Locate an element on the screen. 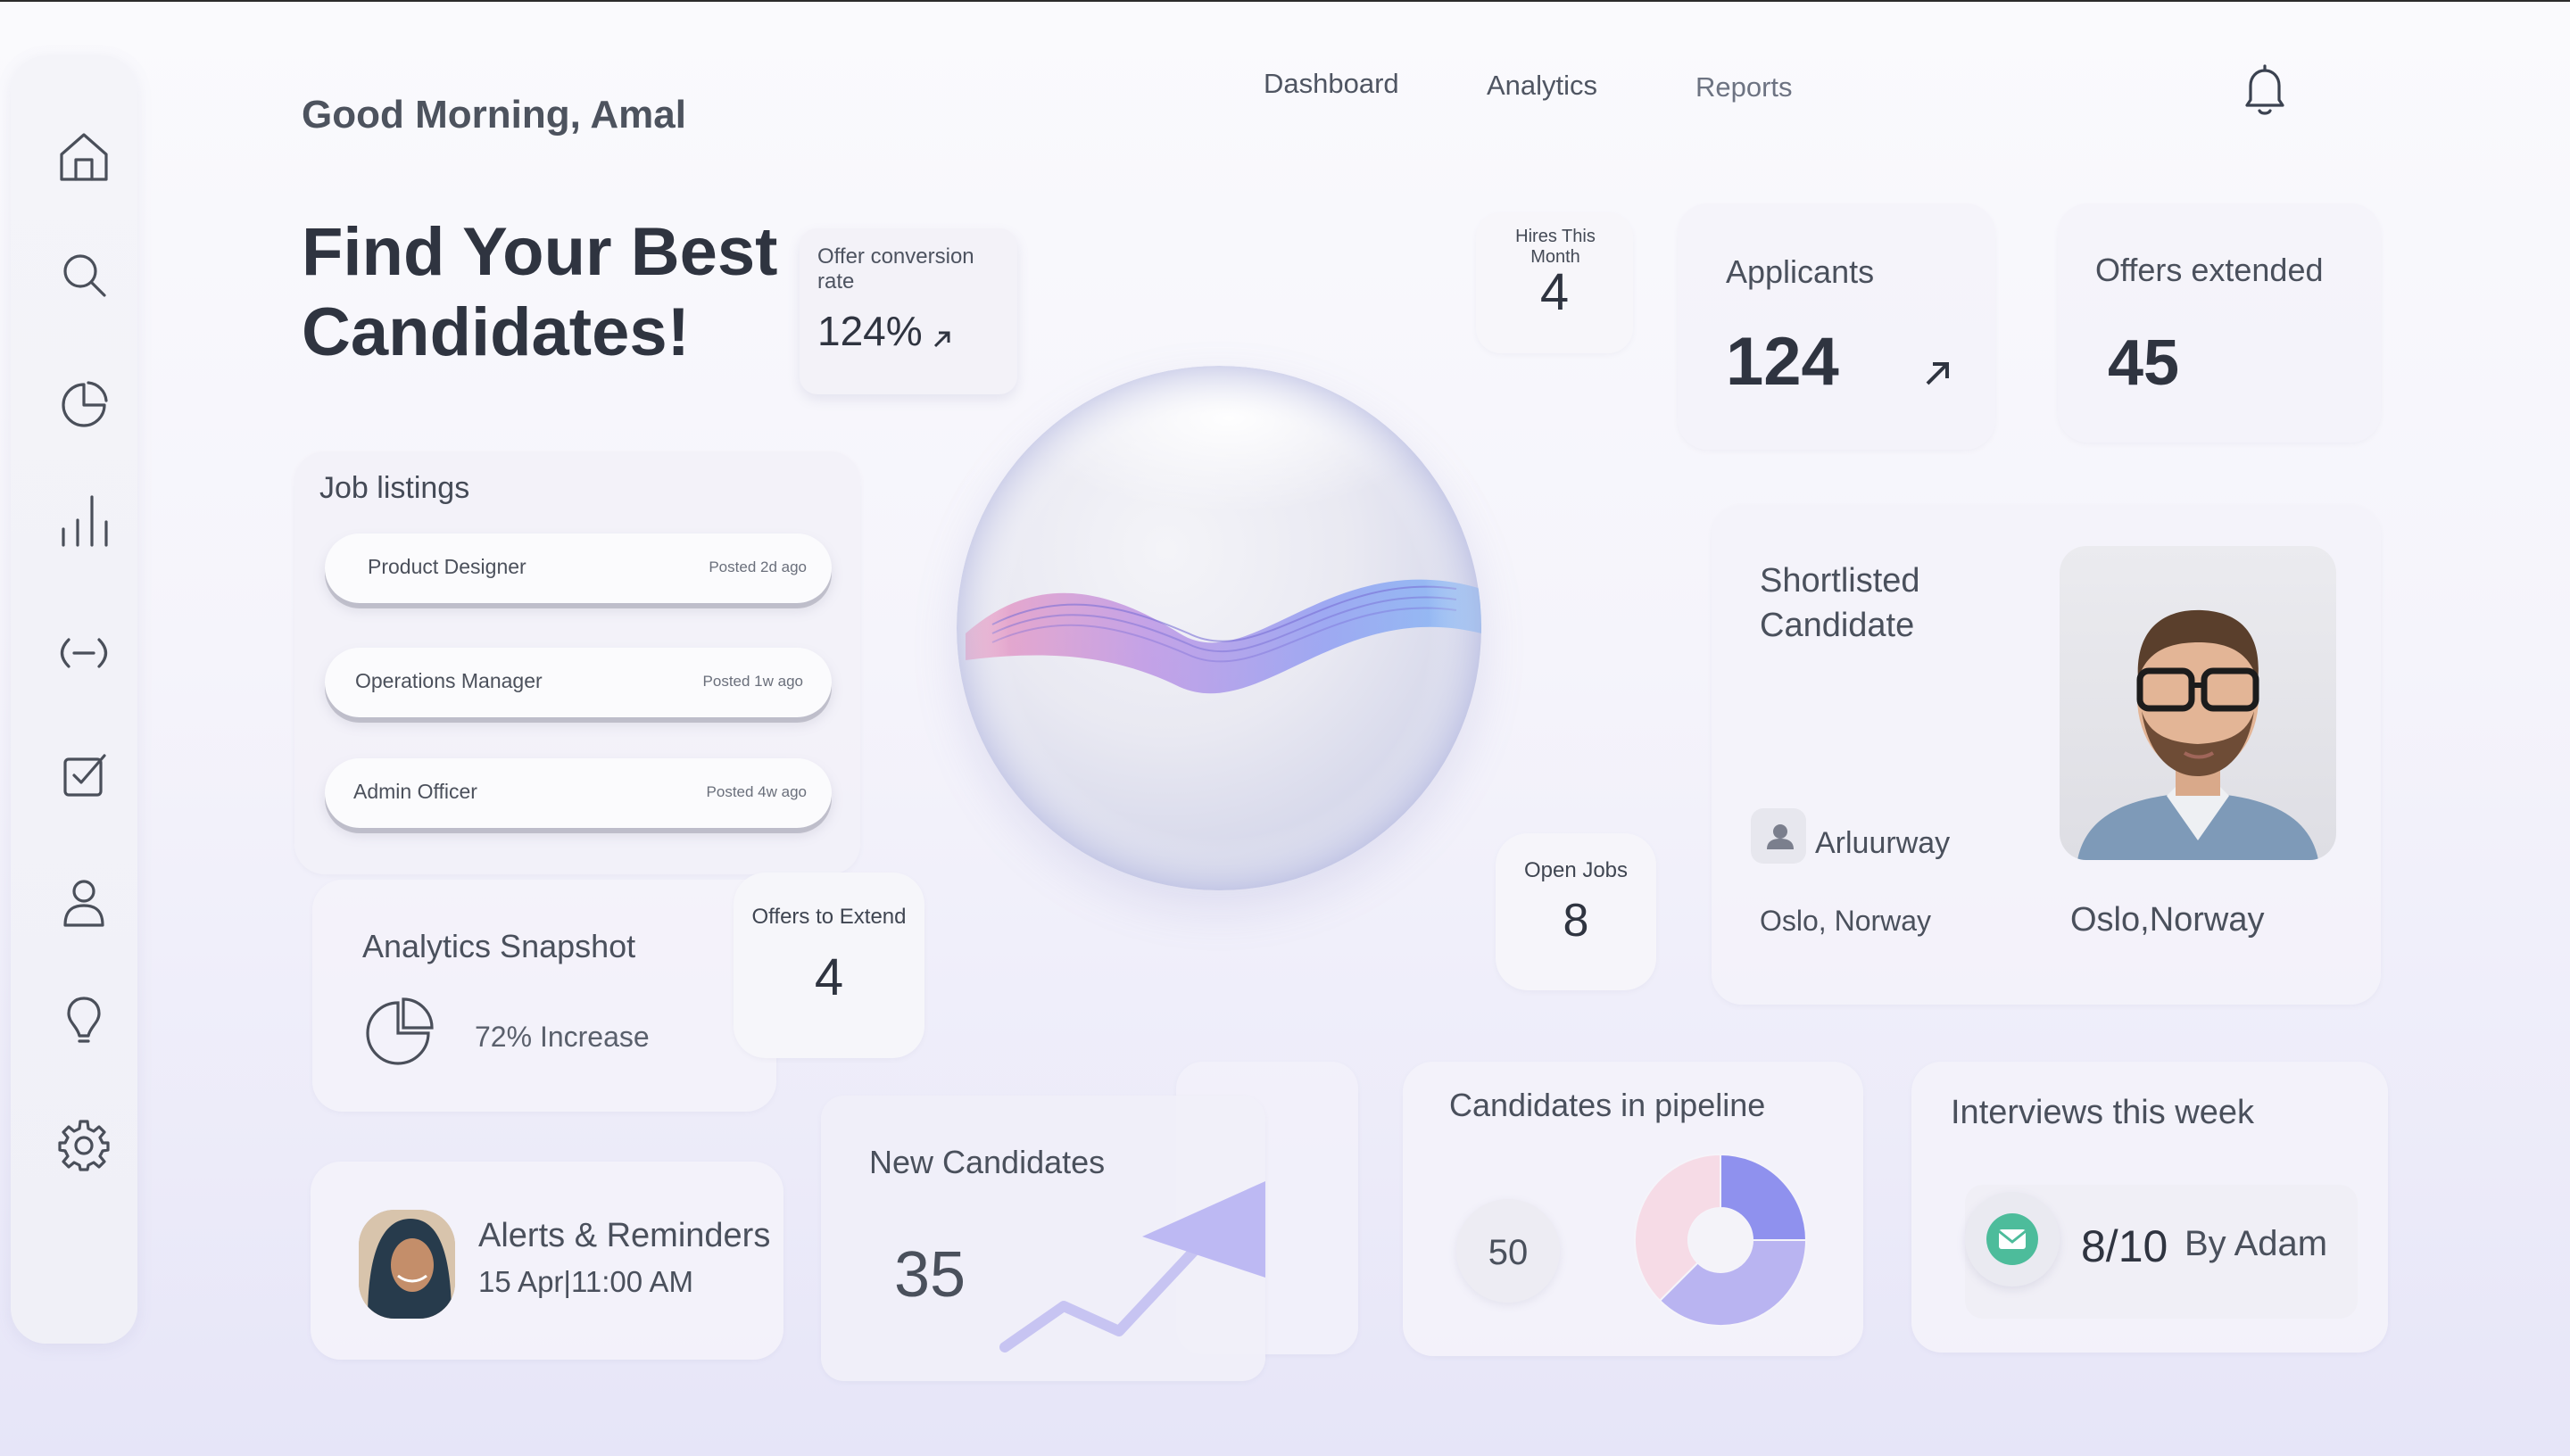 The height and width of the screenshot is (1456, 2570). job-listing-item: Operations Manager Posted 1w ago is located at coordinates (578, 682).